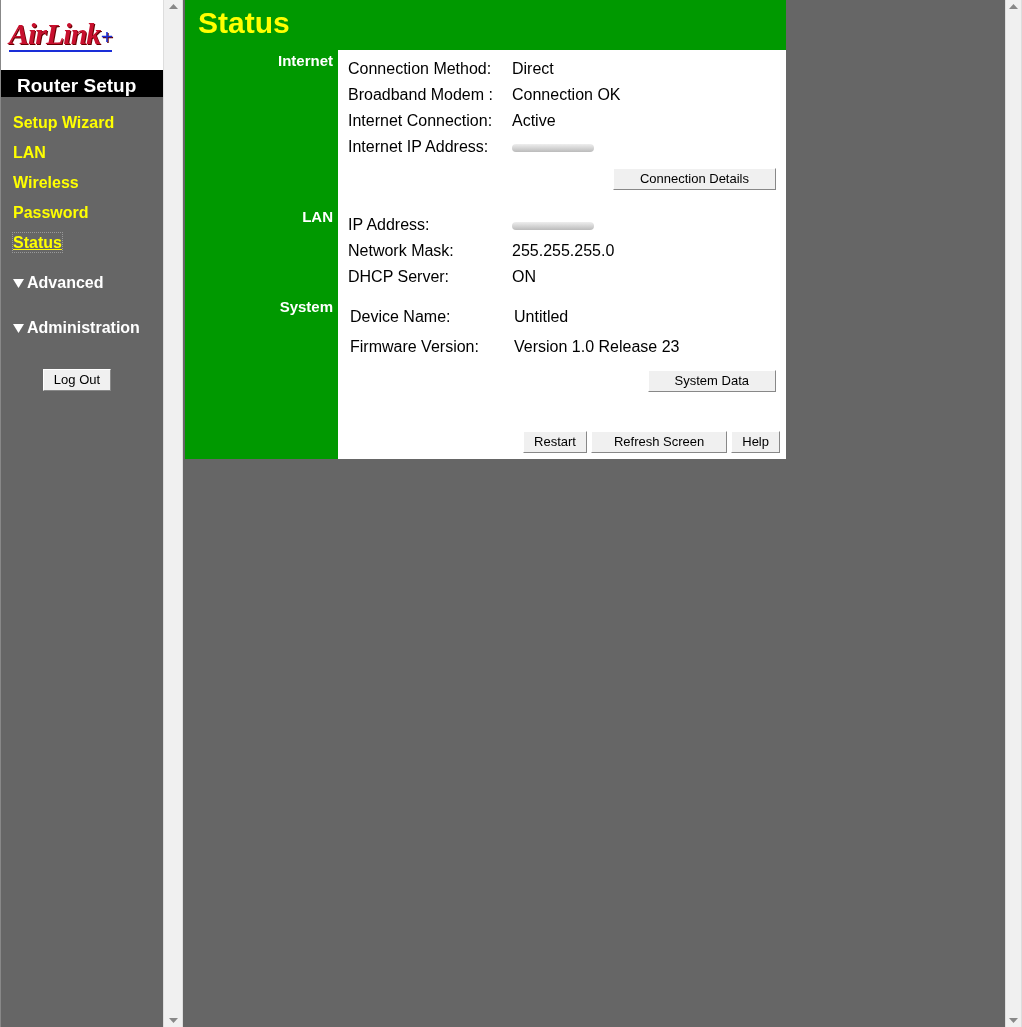 The width and height of the screenshot is (1022, 1027). Describe the element at coordinates (533, 69) in the screenshot. I see `field-value: Direct` at that location.